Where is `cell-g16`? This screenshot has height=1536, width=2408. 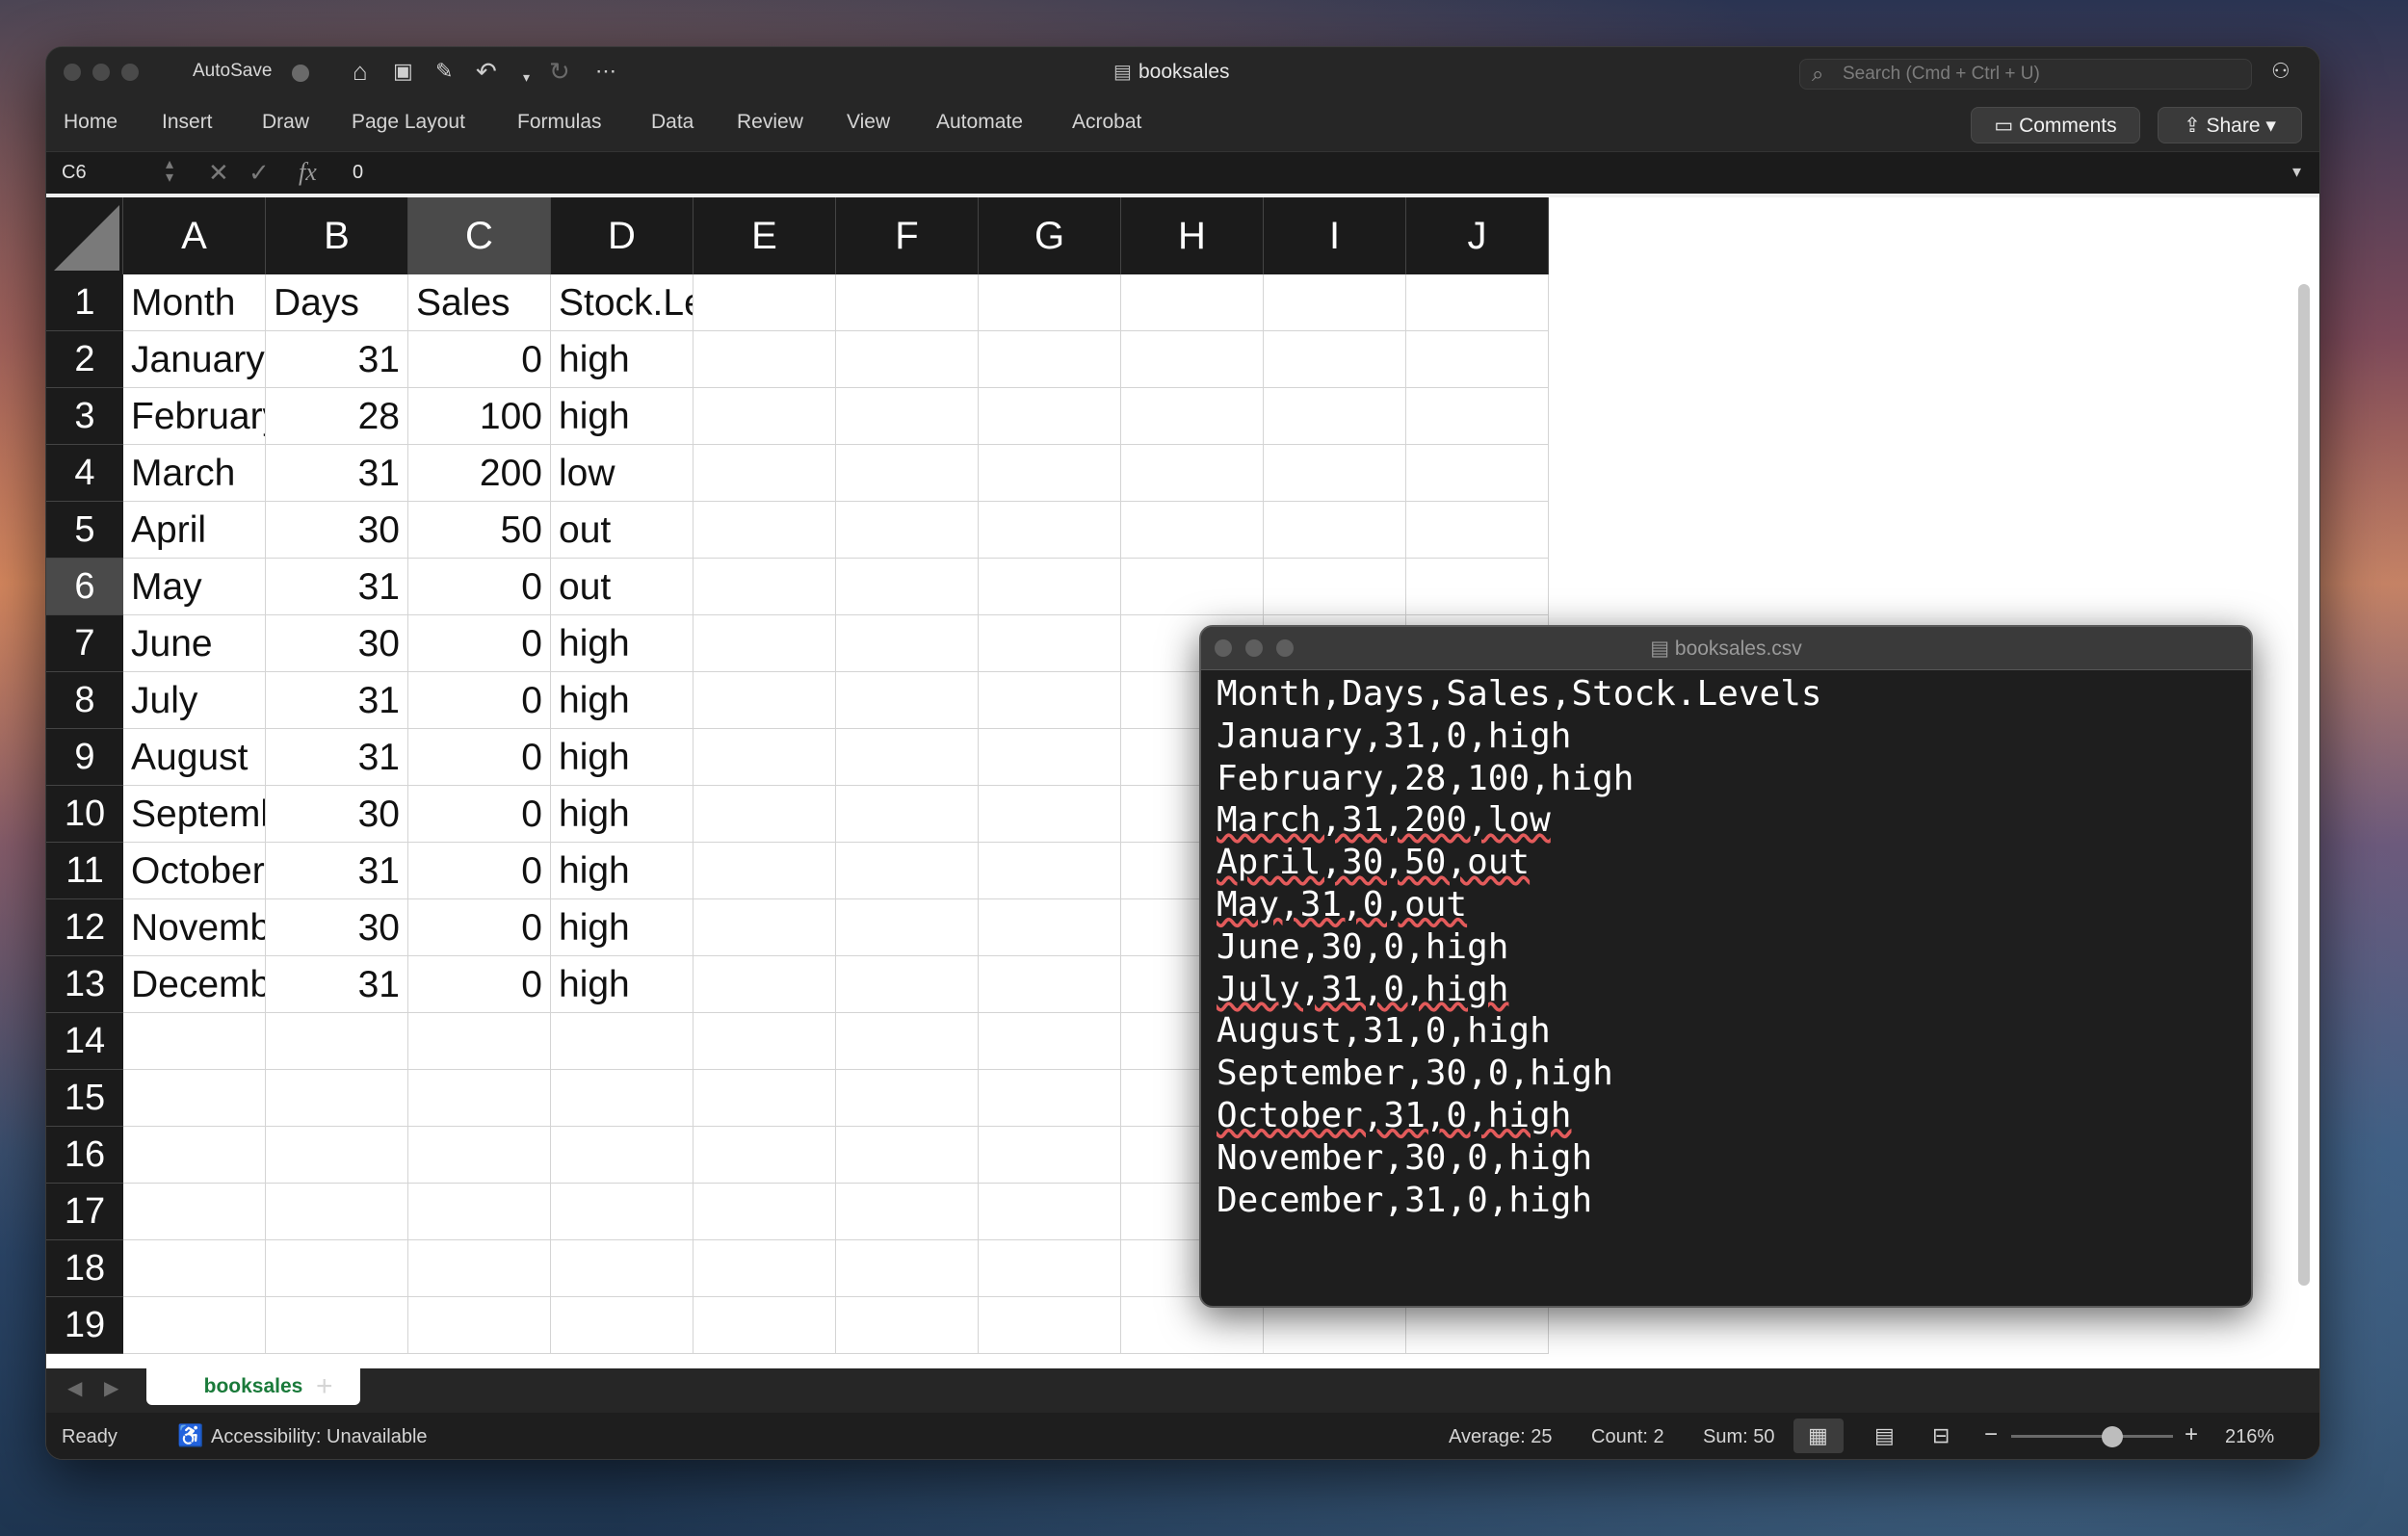 cell-g16 is located at coordinates (1050, 1155).